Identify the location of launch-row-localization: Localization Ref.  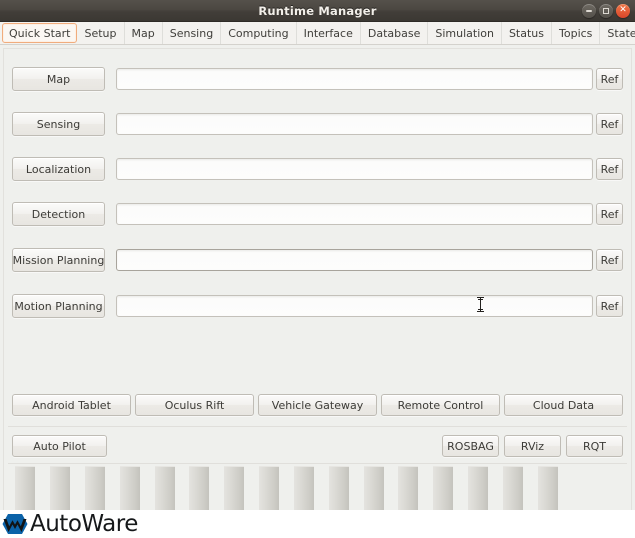
(317, 169).